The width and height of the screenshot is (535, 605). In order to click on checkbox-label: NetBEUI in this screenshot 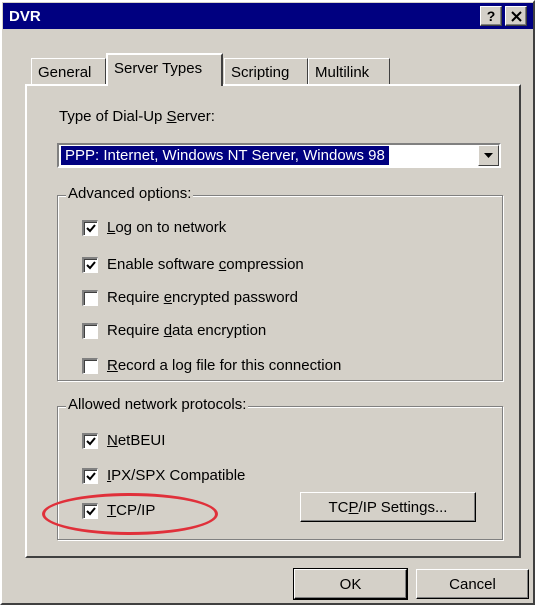, I will do `click(136, 440)`.